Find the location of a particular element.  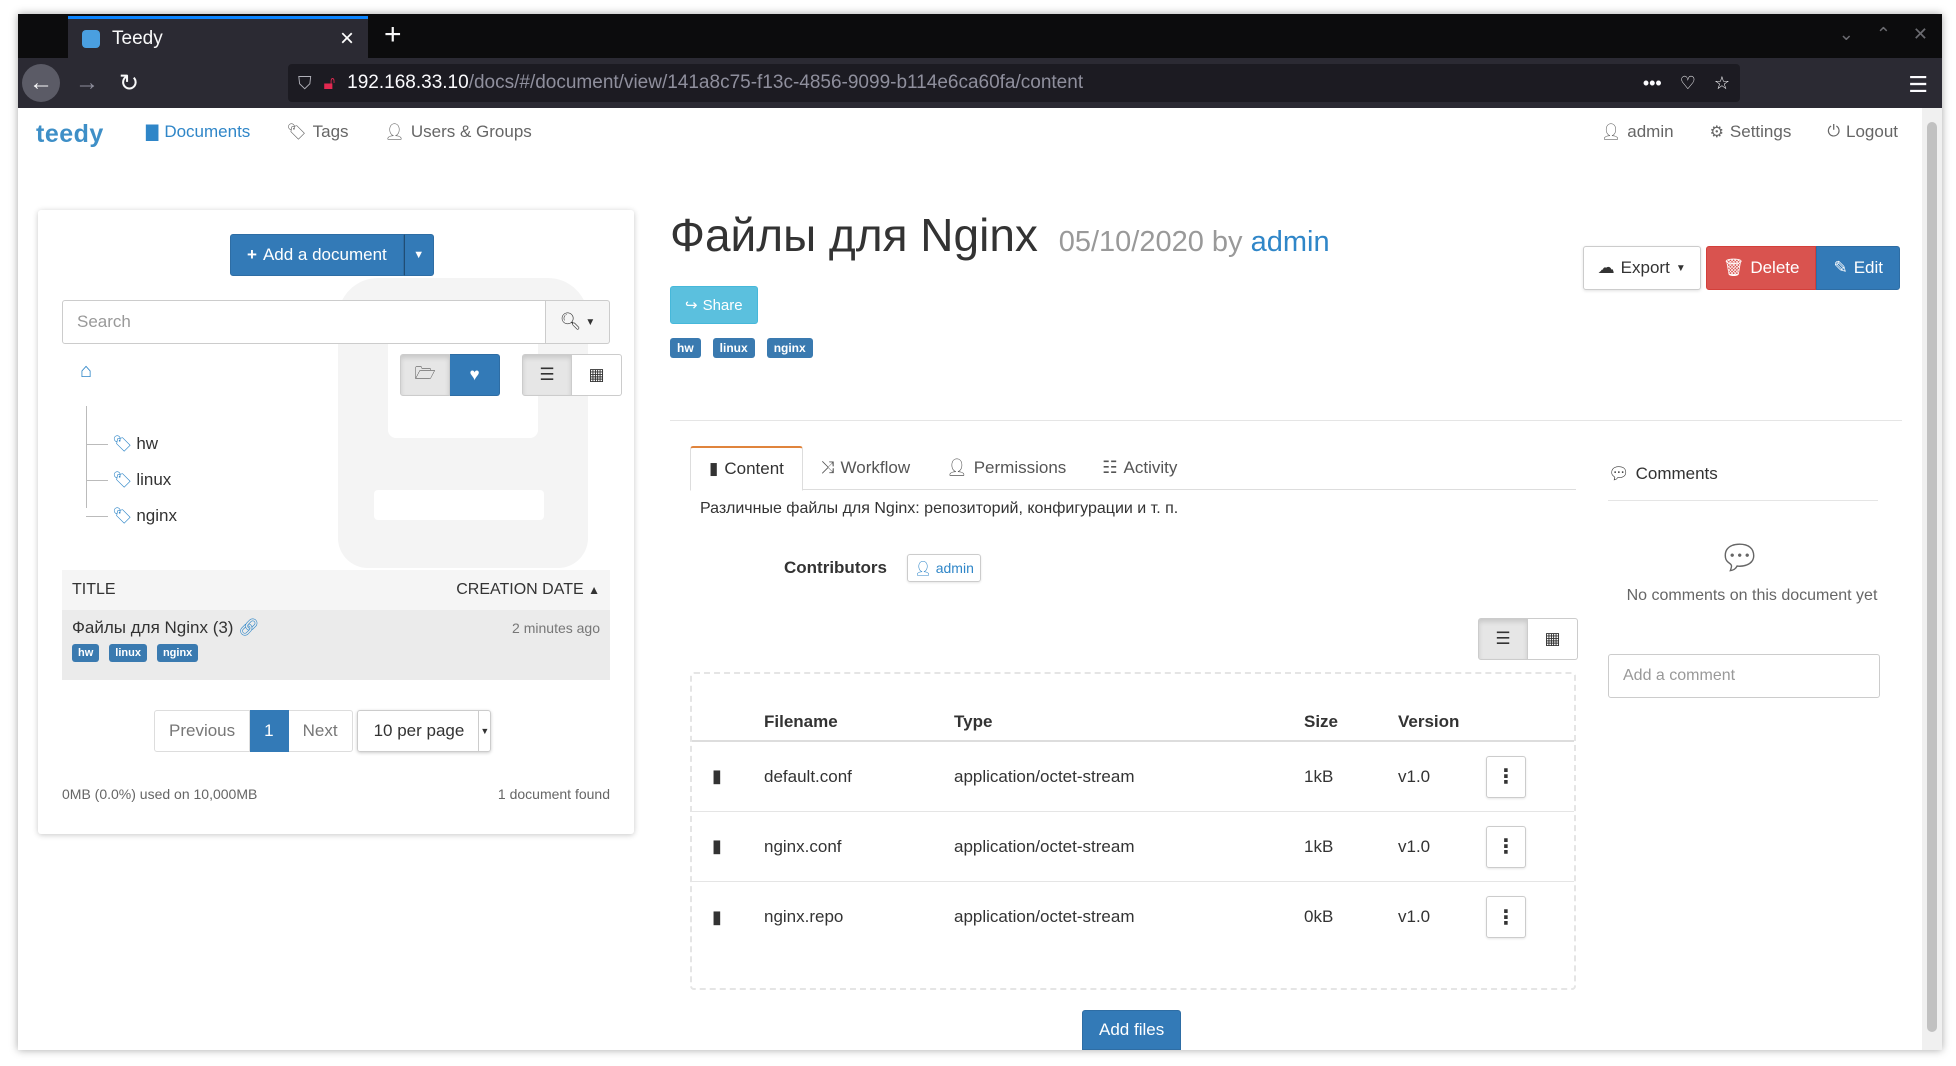

contributors: Contributors 👤︎ admin is located at coordinates (882, 568).